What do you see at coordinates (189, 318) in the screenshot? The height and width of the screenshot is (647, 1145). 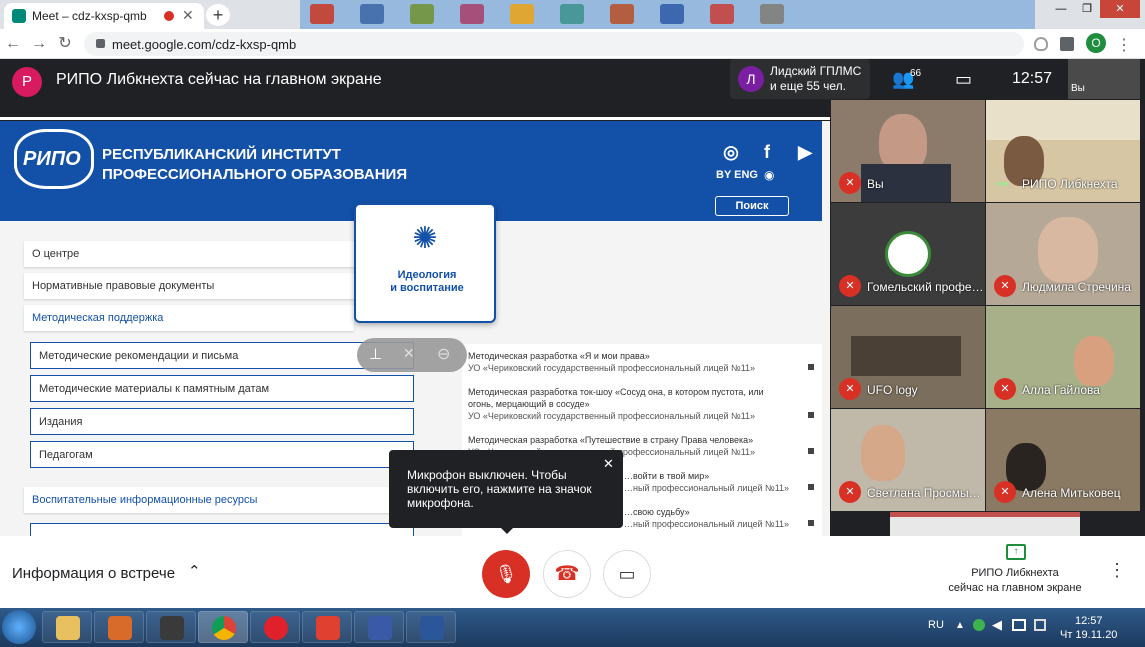 I see `menu-item: Методическая поддержка` at bounding box center [189, 318].